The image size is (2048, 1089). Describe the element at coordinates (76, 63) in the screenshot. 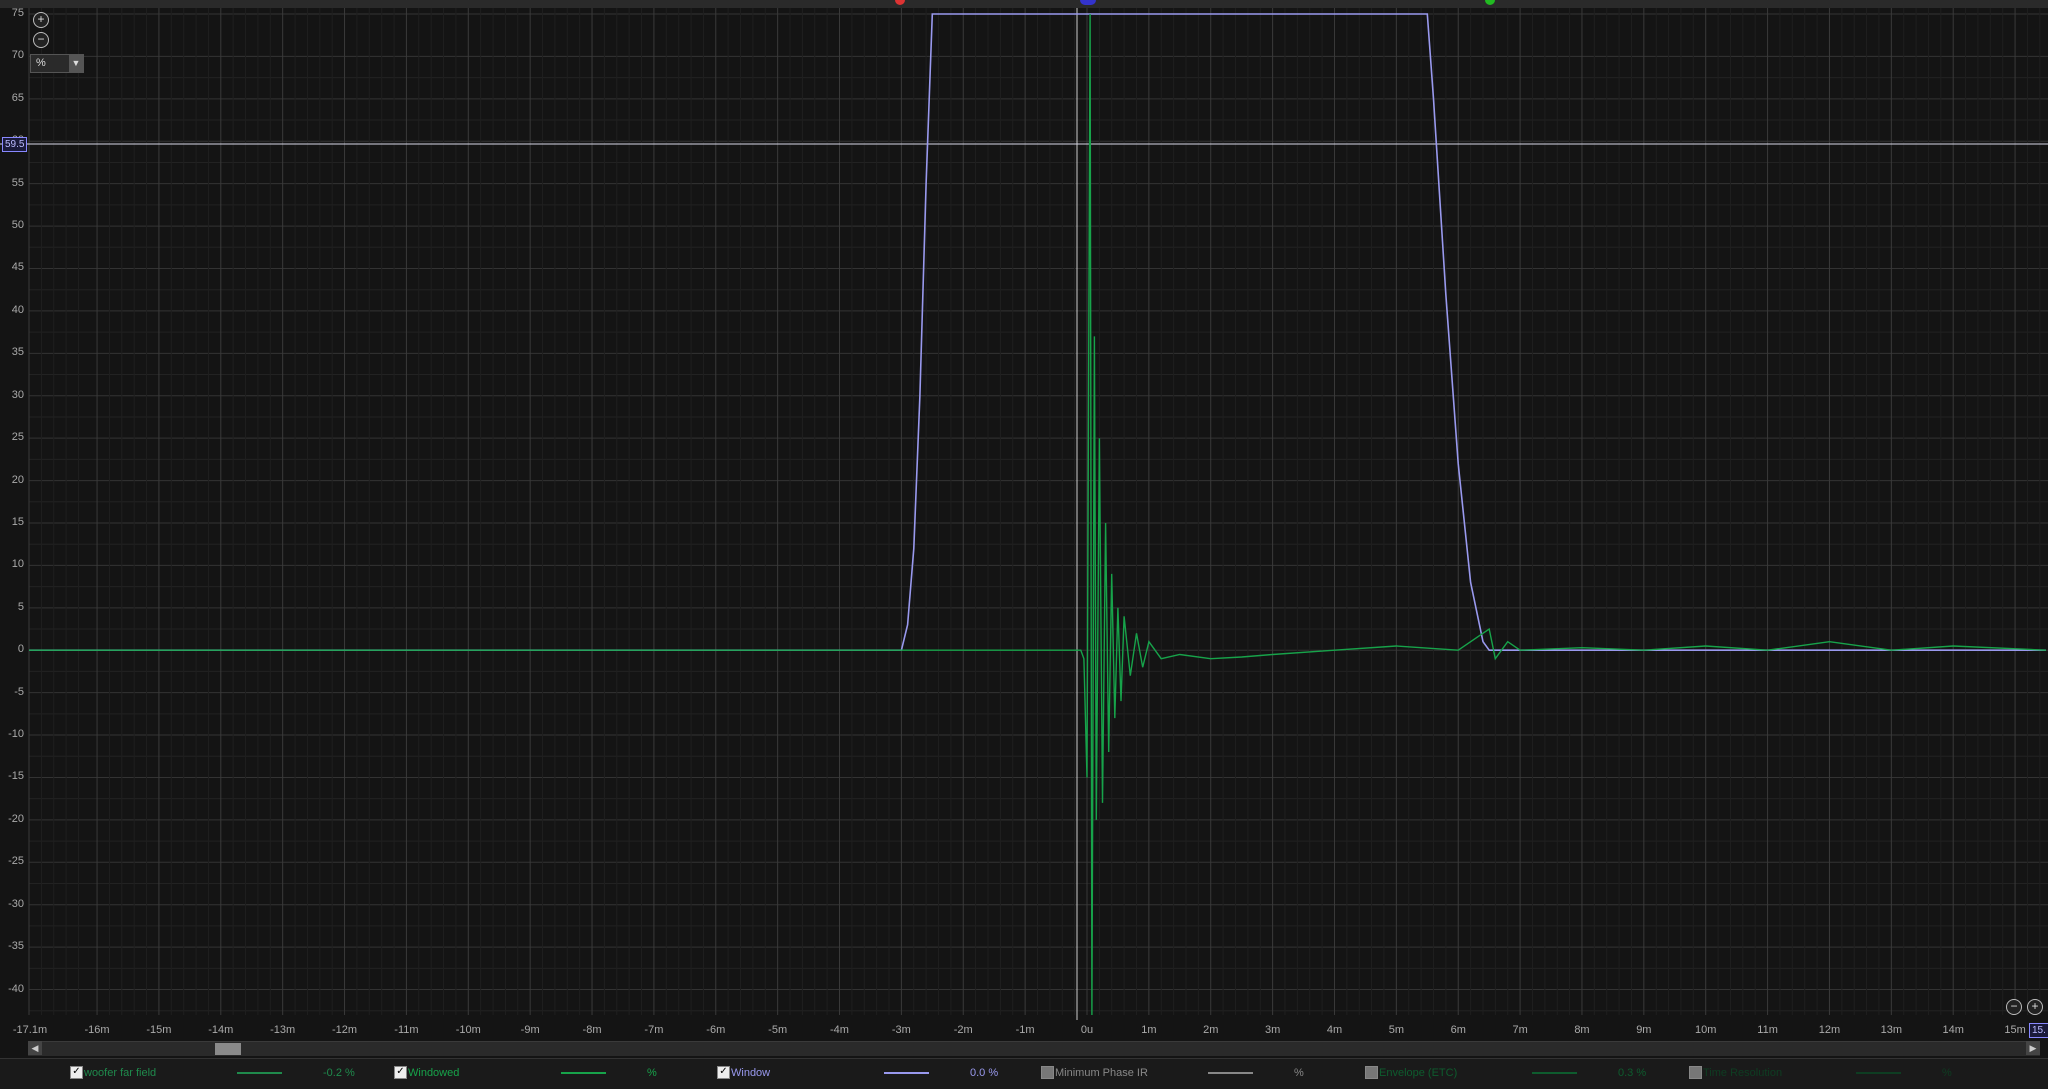

I see `chevron-down-icon: ▼` at that location.